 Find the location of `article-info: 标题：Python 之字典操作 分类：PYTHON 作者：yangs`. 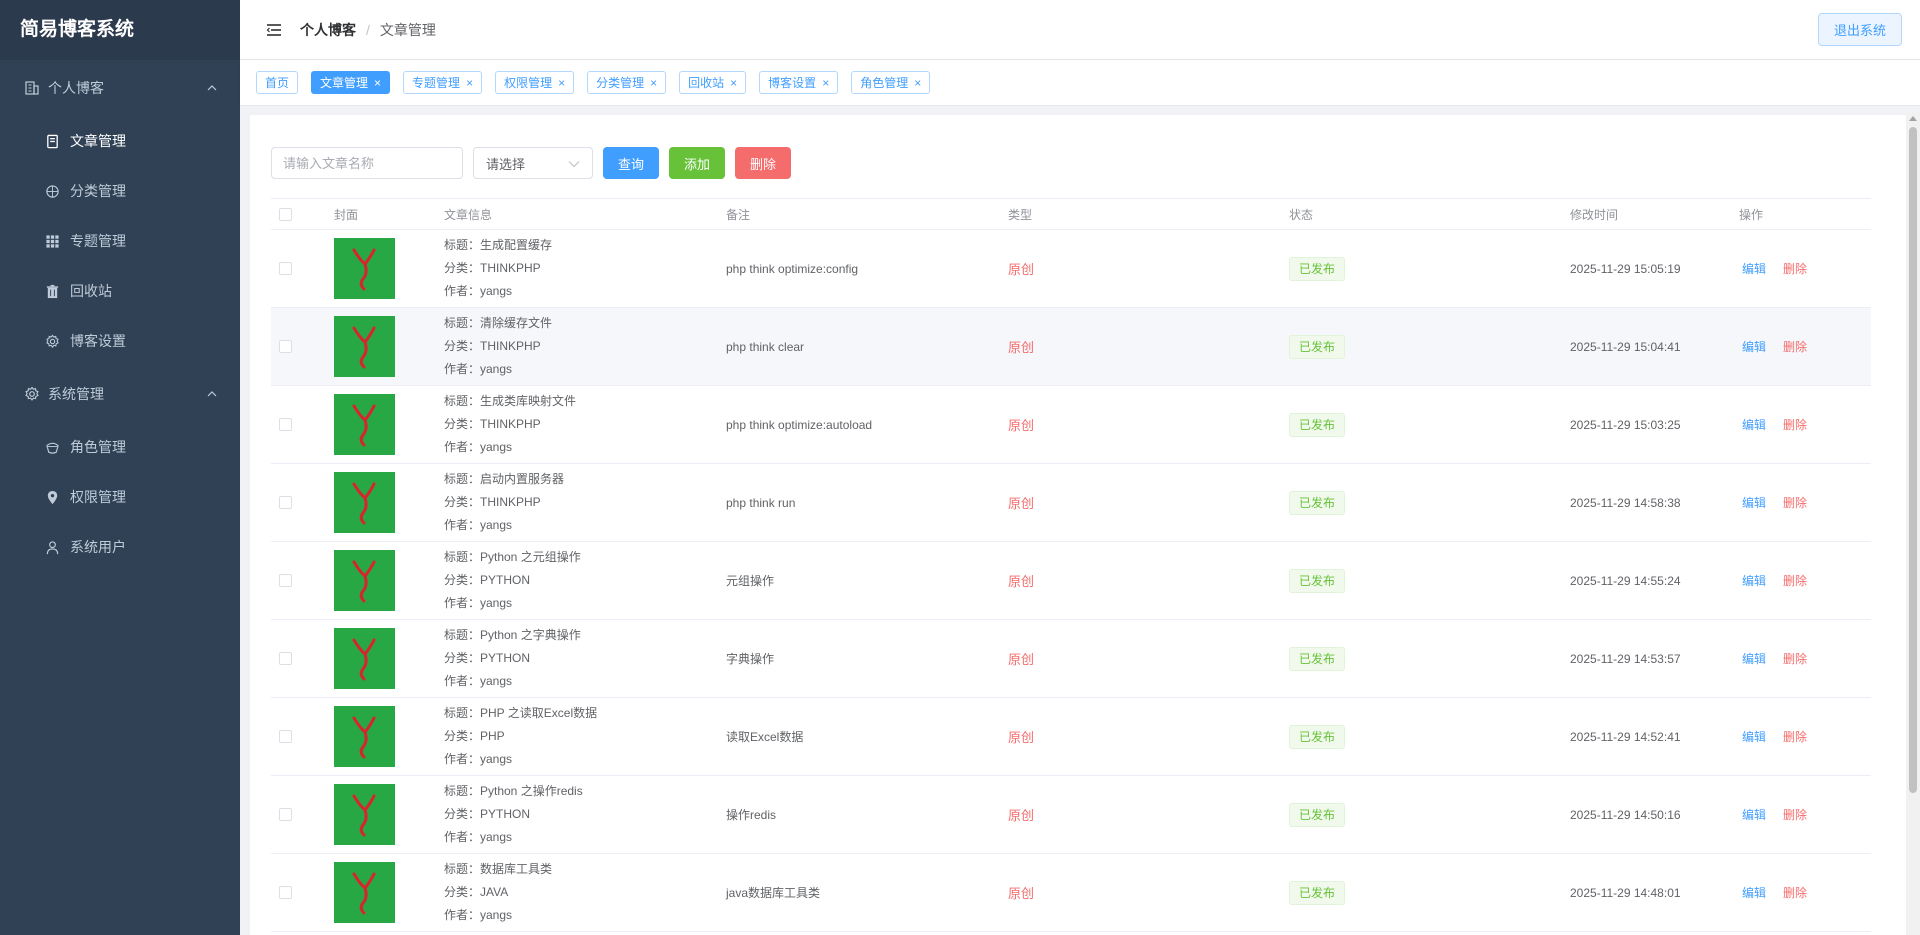

article-info: 标题：Python 之字典操作 分类：PYTHON 作者：yangs is located at coordinates (585, 658).